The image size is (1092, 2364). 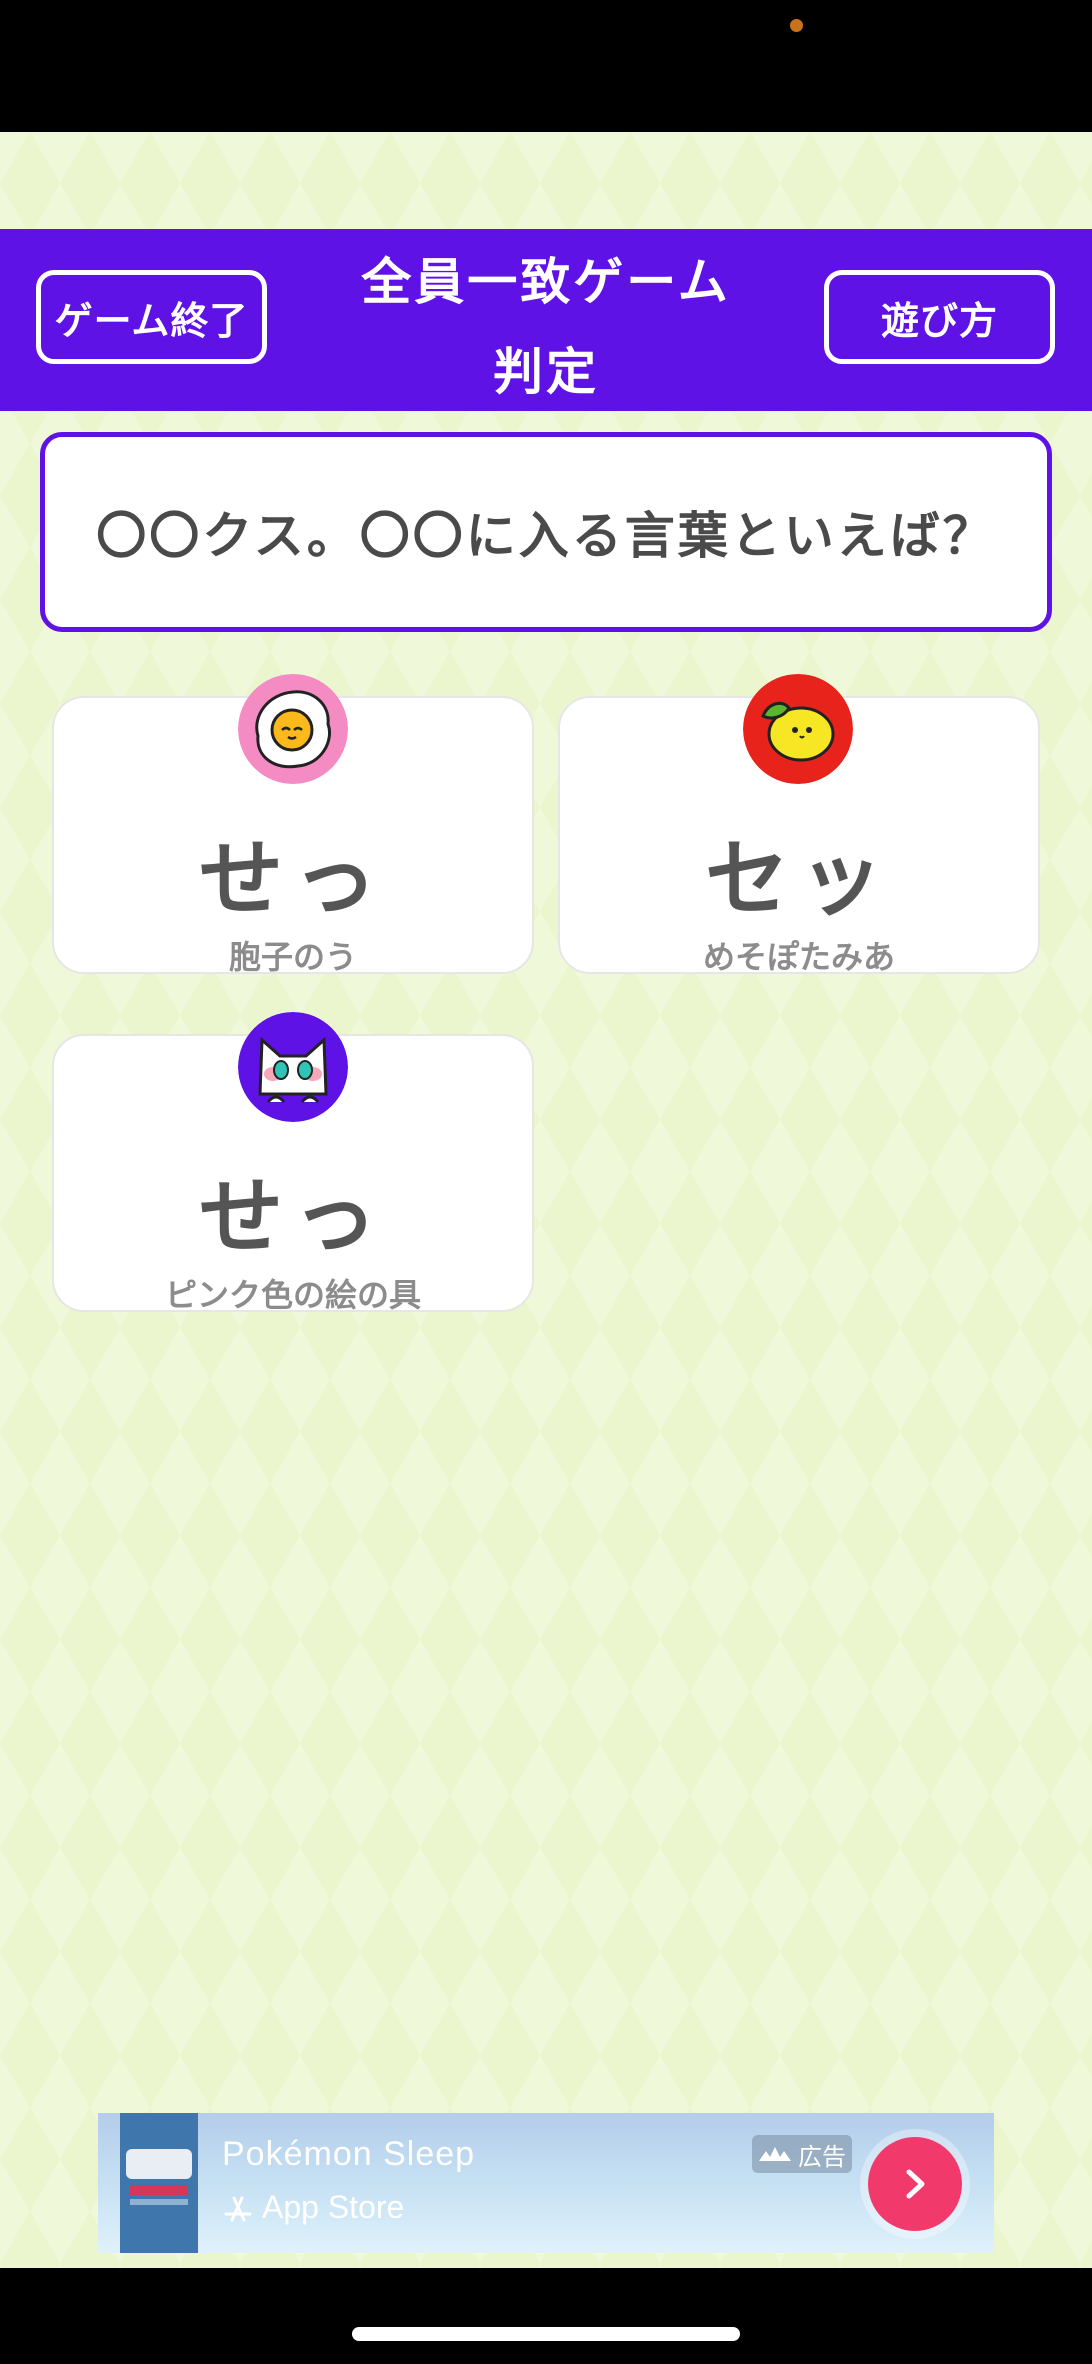 What do you see at coordinates (333, 2207) in the screenshot?
I see `ad-store-text: App Store` at bounding box center [333, 2207].